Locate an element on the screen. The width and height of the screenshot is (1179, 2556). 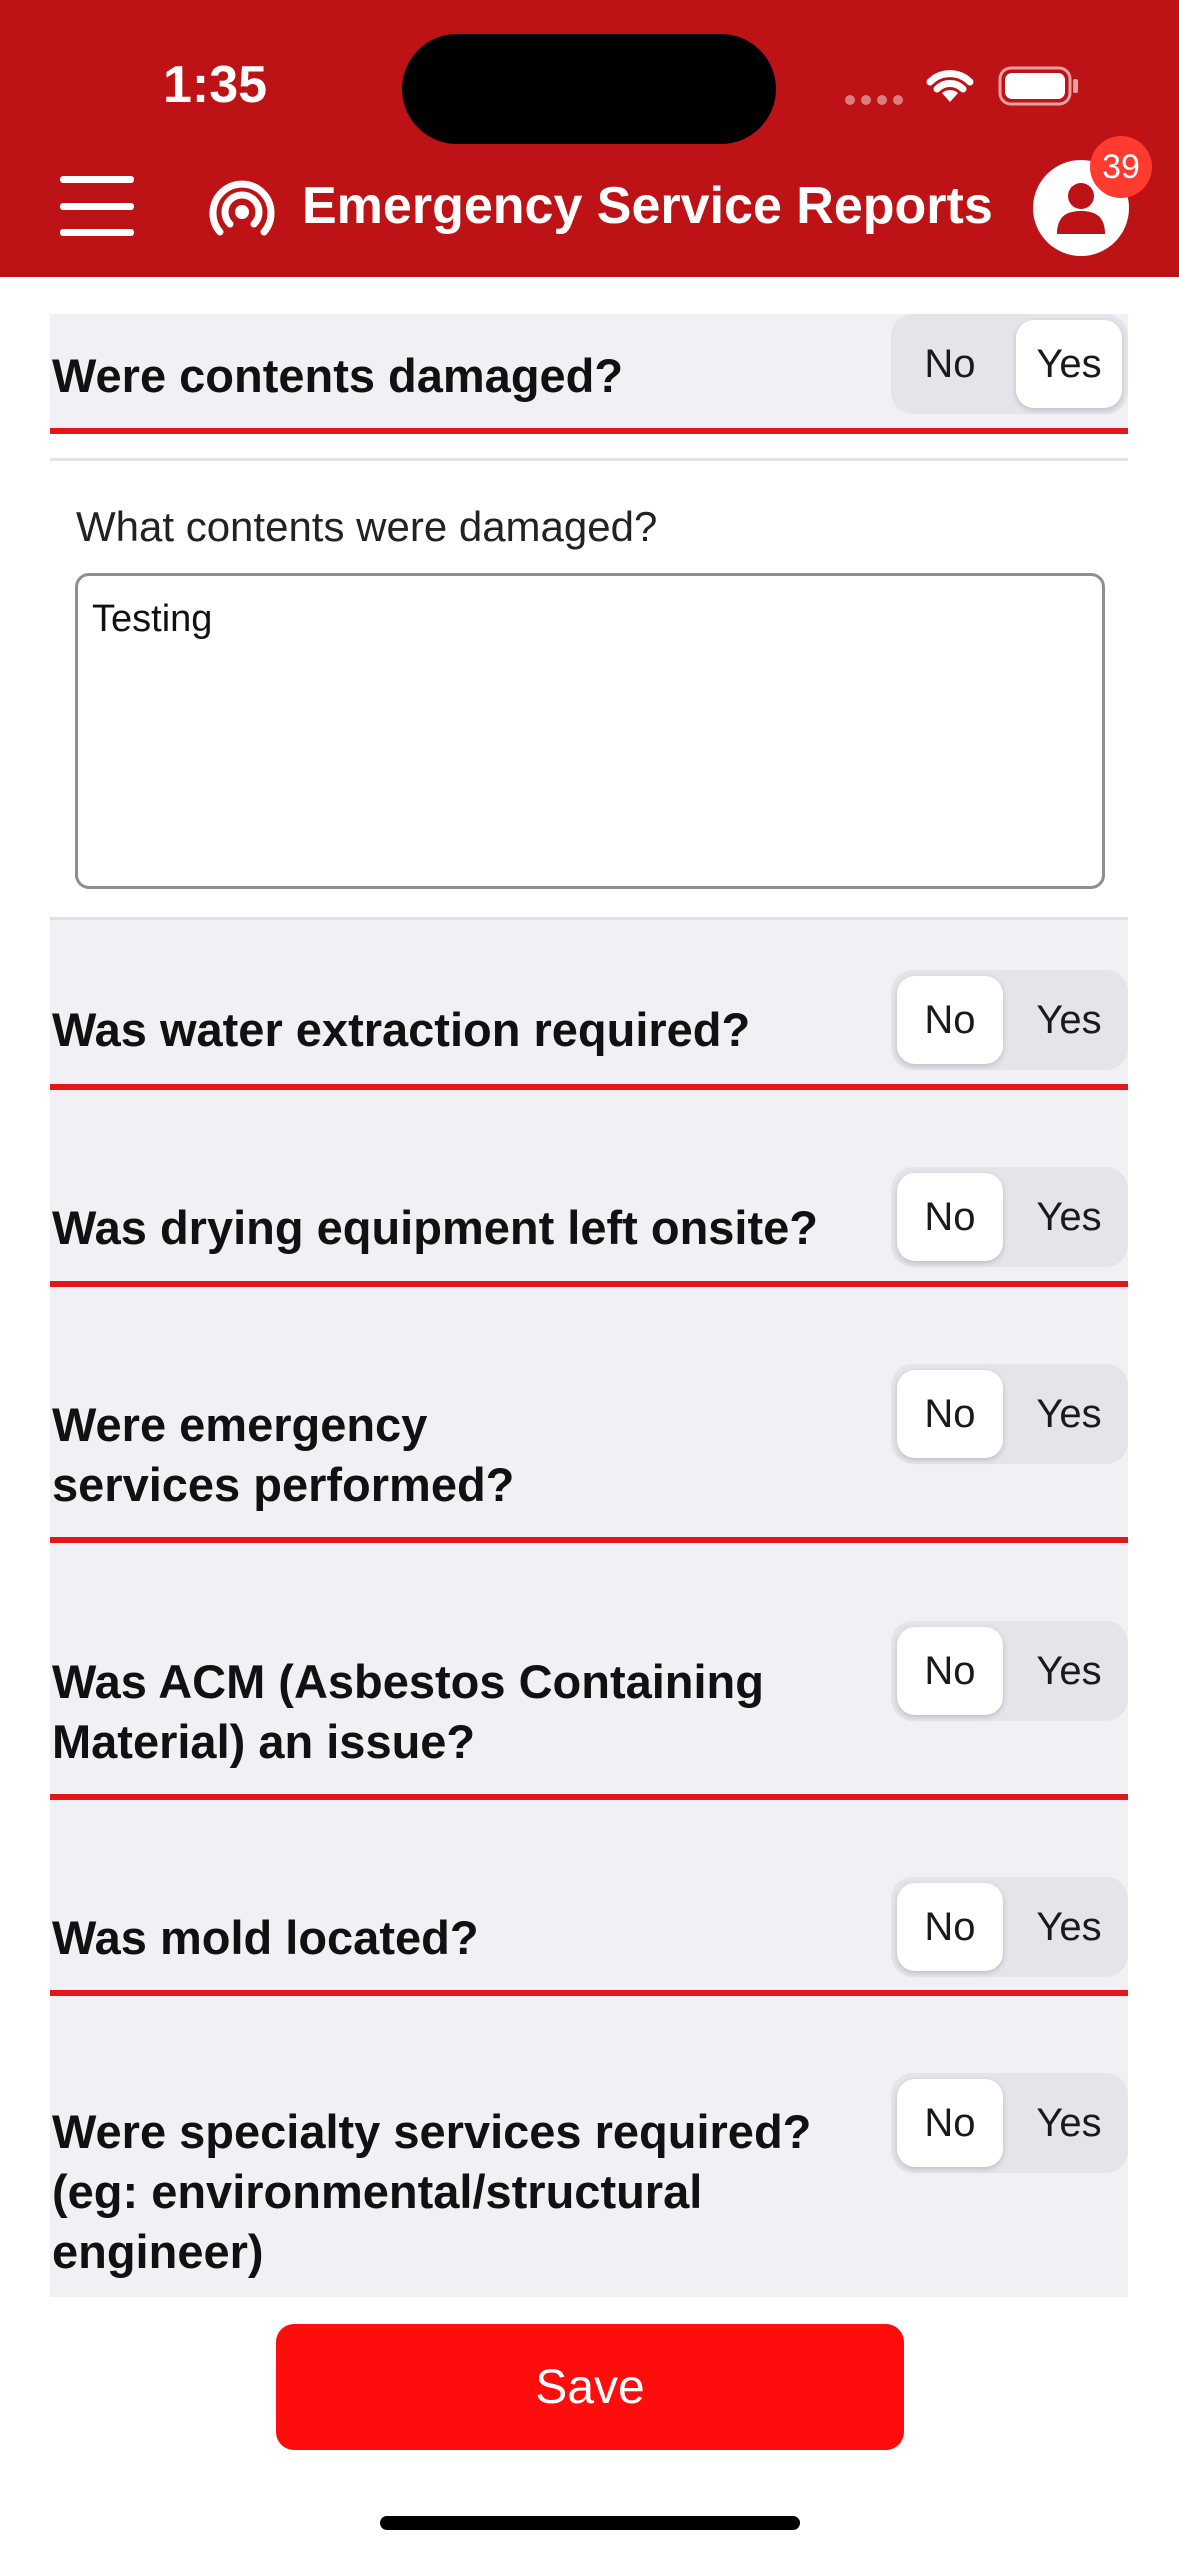
app-header: 1:35 Emergency Service Reports 39 is located at coordinates (589, 138).